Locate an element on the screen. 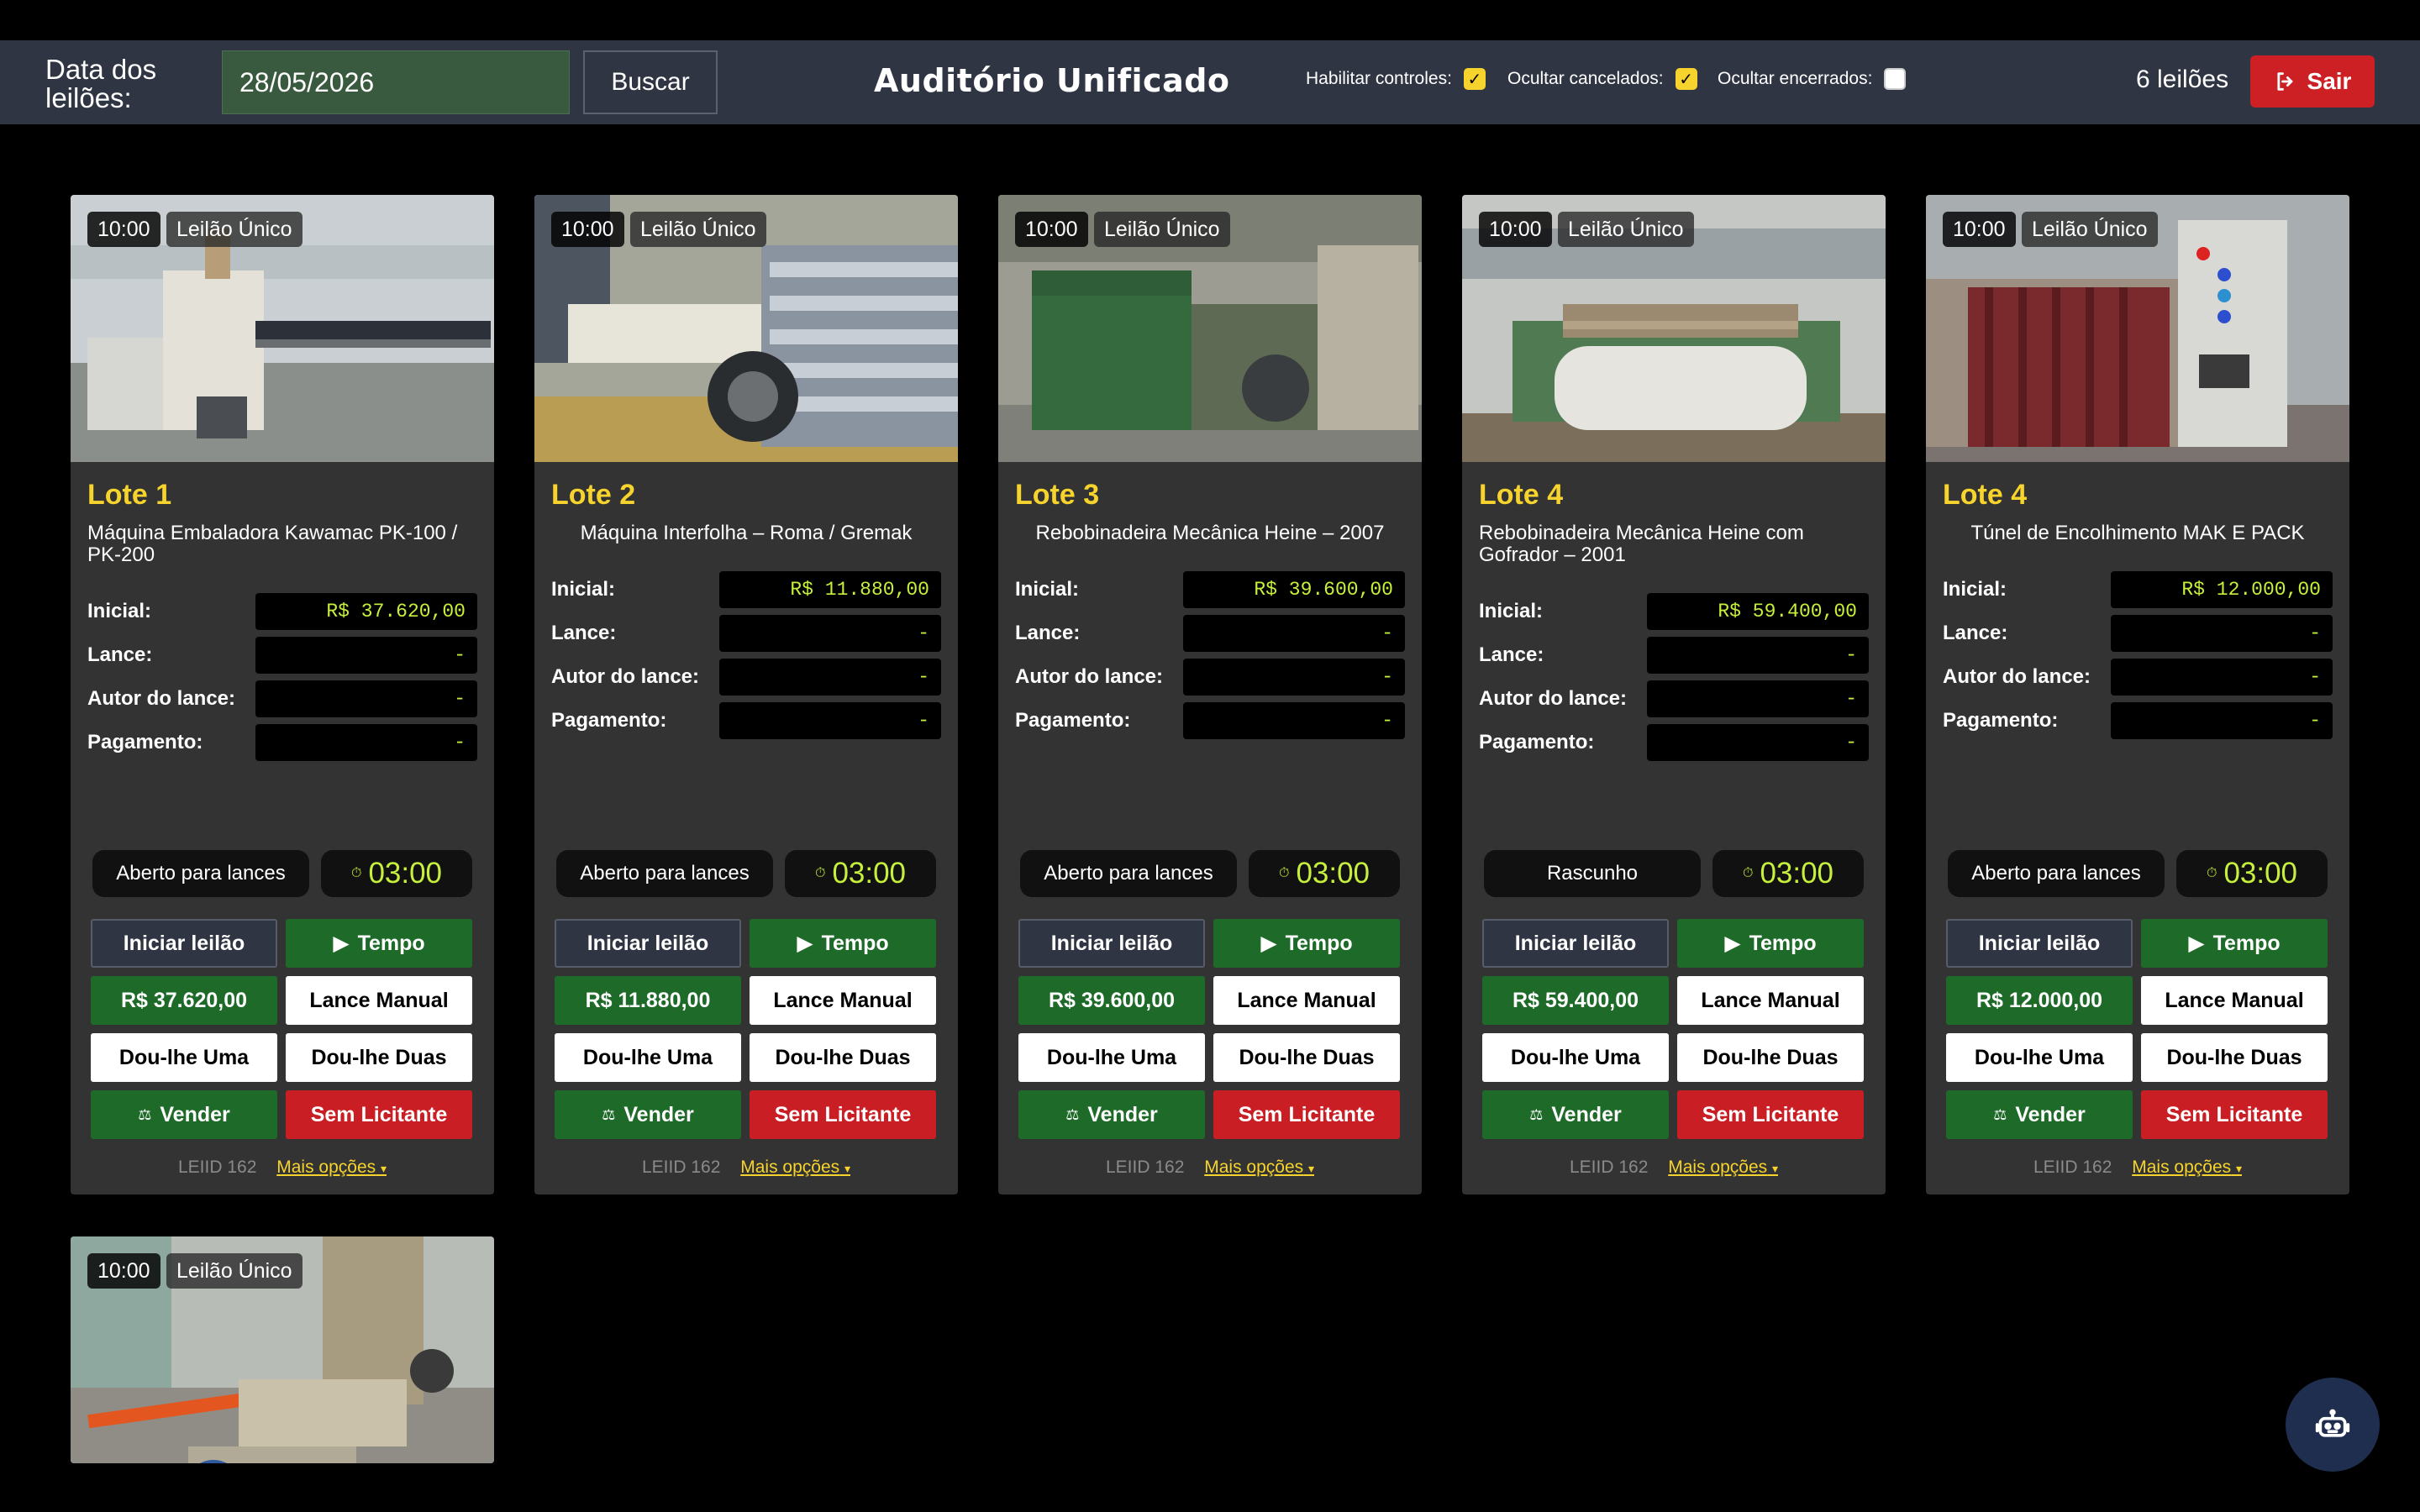  option-ocultar-encerrados: Ocultar encerrados: is located at coordinates (1812, 79).